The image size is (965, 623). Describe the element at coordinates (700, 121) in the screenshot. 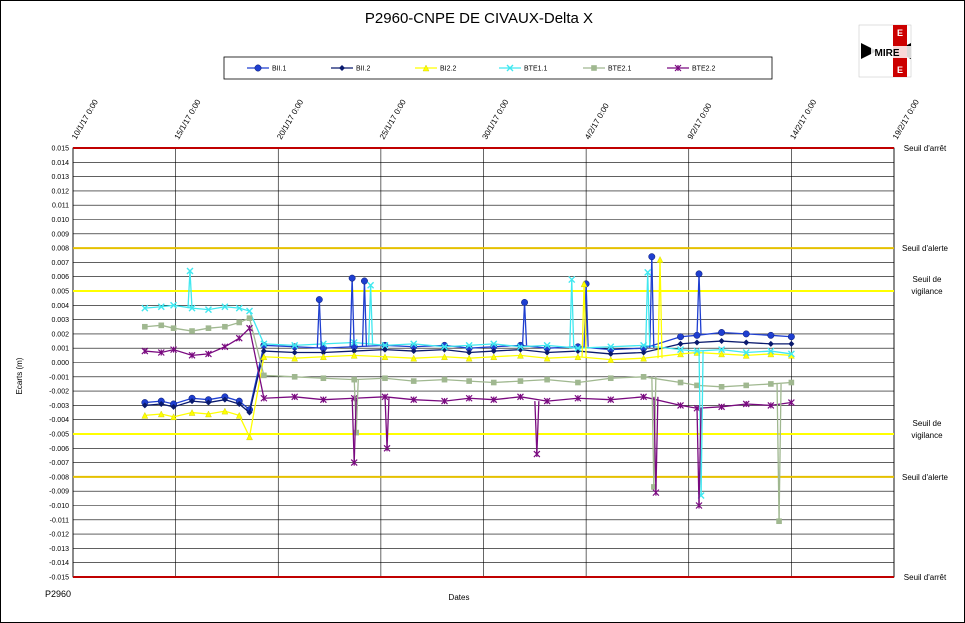

I see `x-tick-label: 9/2/17 0:00` at that location.